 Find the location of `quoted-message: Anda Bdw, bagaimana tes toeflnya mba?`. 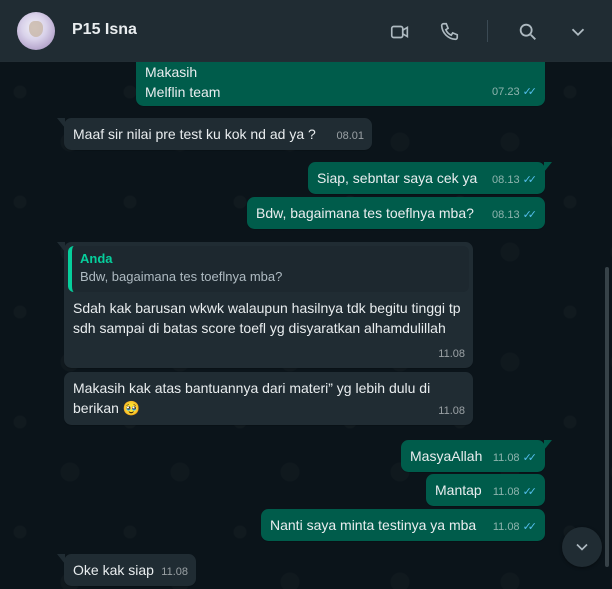

quoted-message: Anda Bdw, bagaimana tes toeflnya mba? is located at coordinates (268, 269).